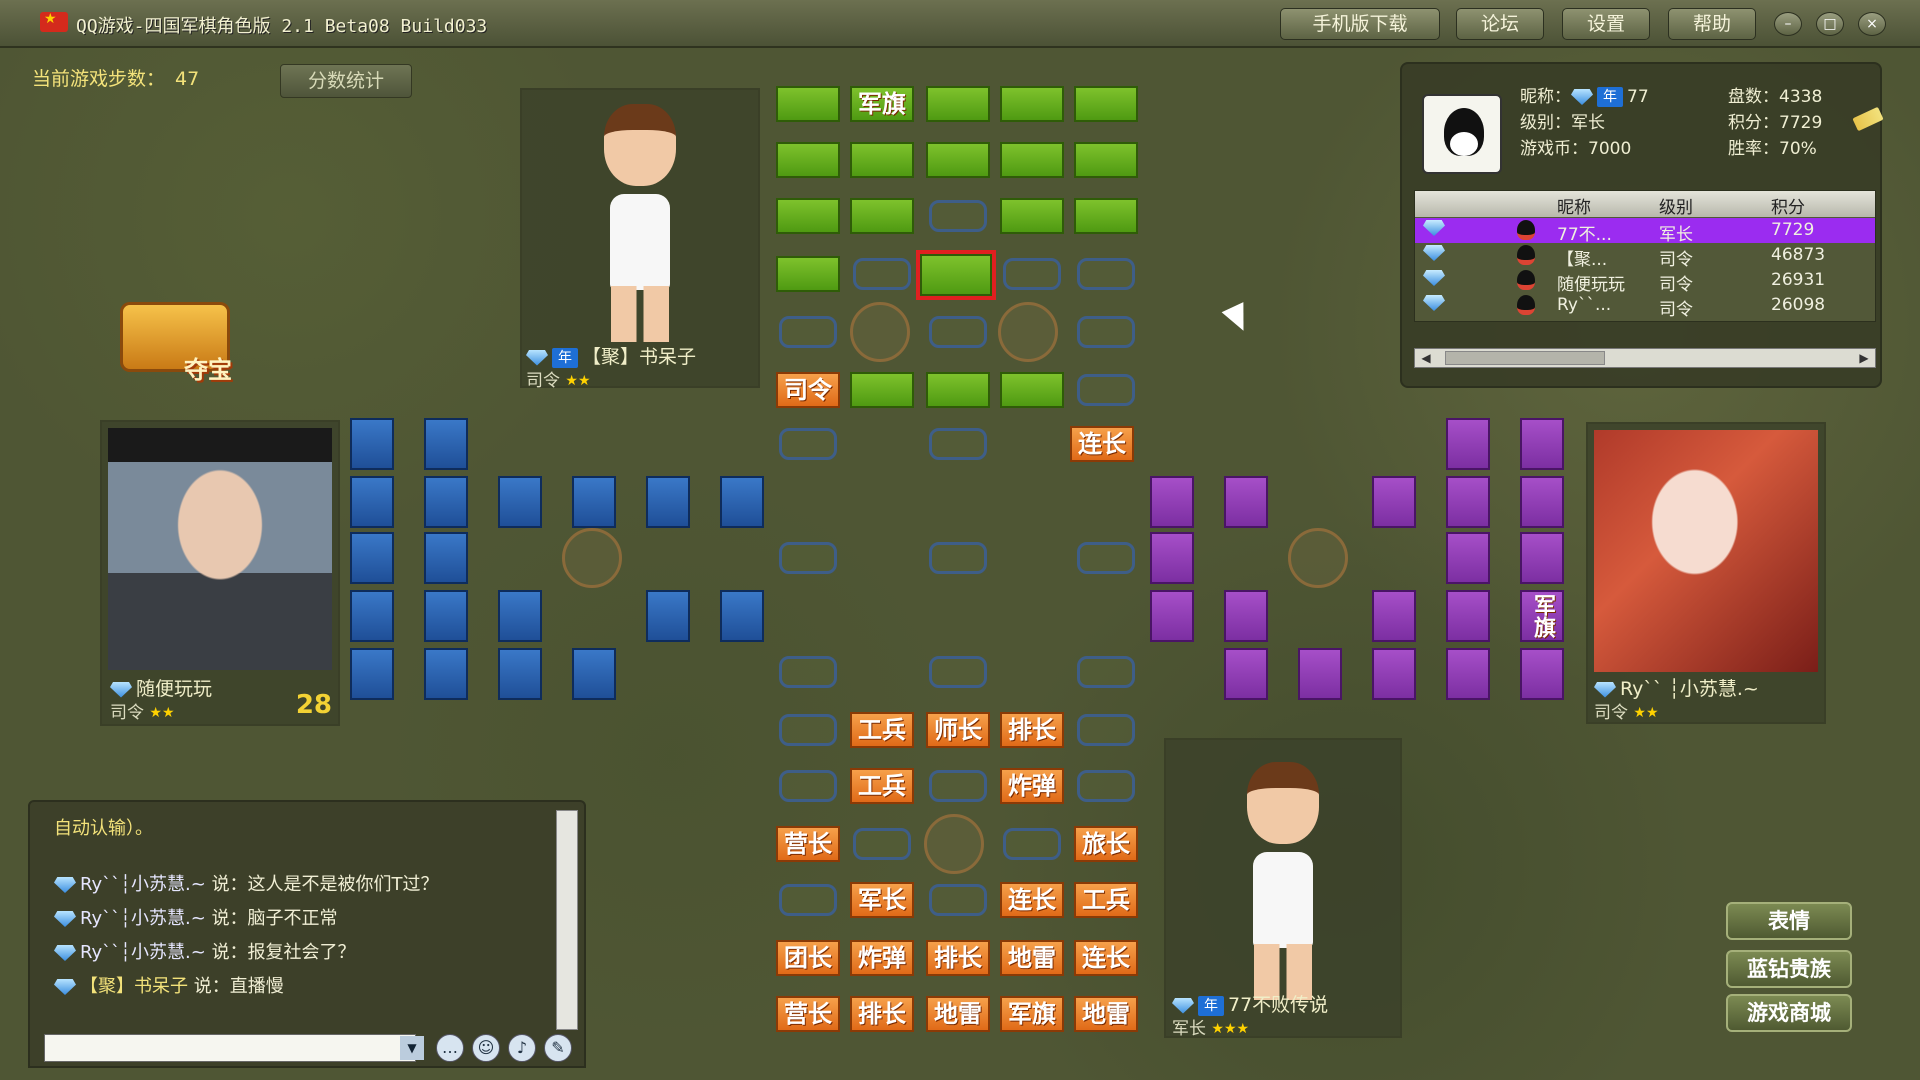 This screenshot has width=1920, height=1080. Describe the element at coordinates (808, 958) in the screenshot. I see `bottom-piece: 团长` at that location.